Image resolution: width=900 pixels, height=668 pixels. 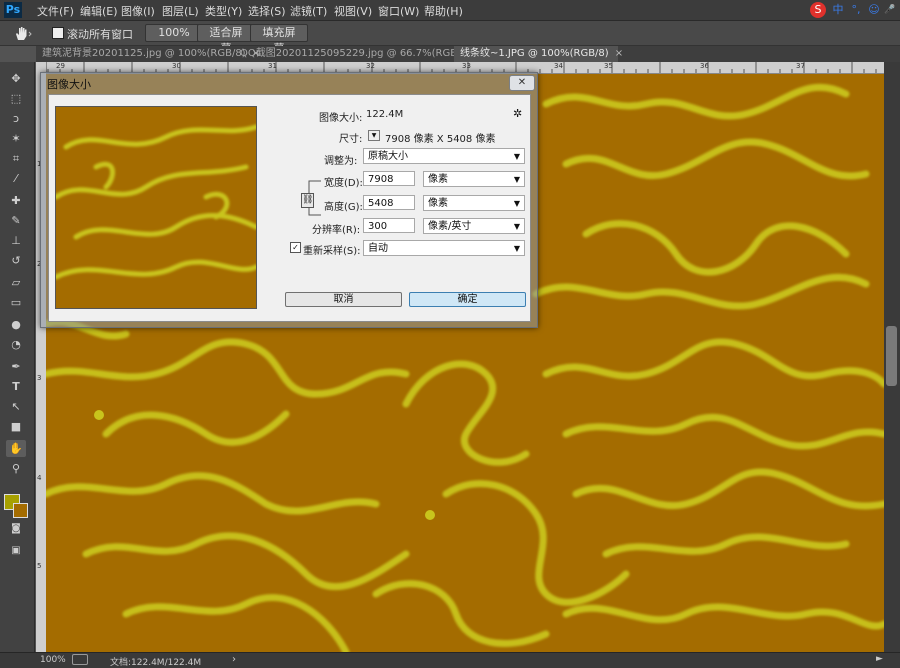 I want to click on ruler-number: 33, so click(x=466, y=66).